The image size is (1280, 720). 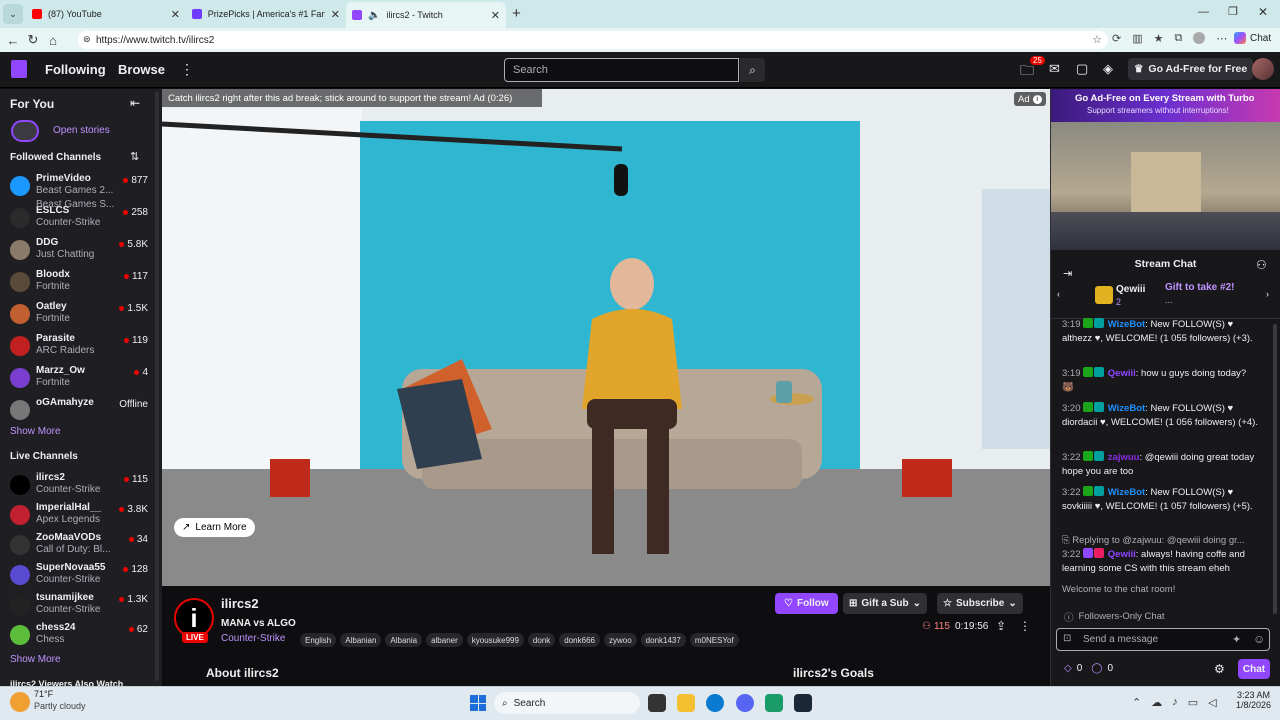 What do you see at coordinates (806, 603) in the screenshot?
I see `follow-button: ♡ Follow` at bounding box center [806, 603].